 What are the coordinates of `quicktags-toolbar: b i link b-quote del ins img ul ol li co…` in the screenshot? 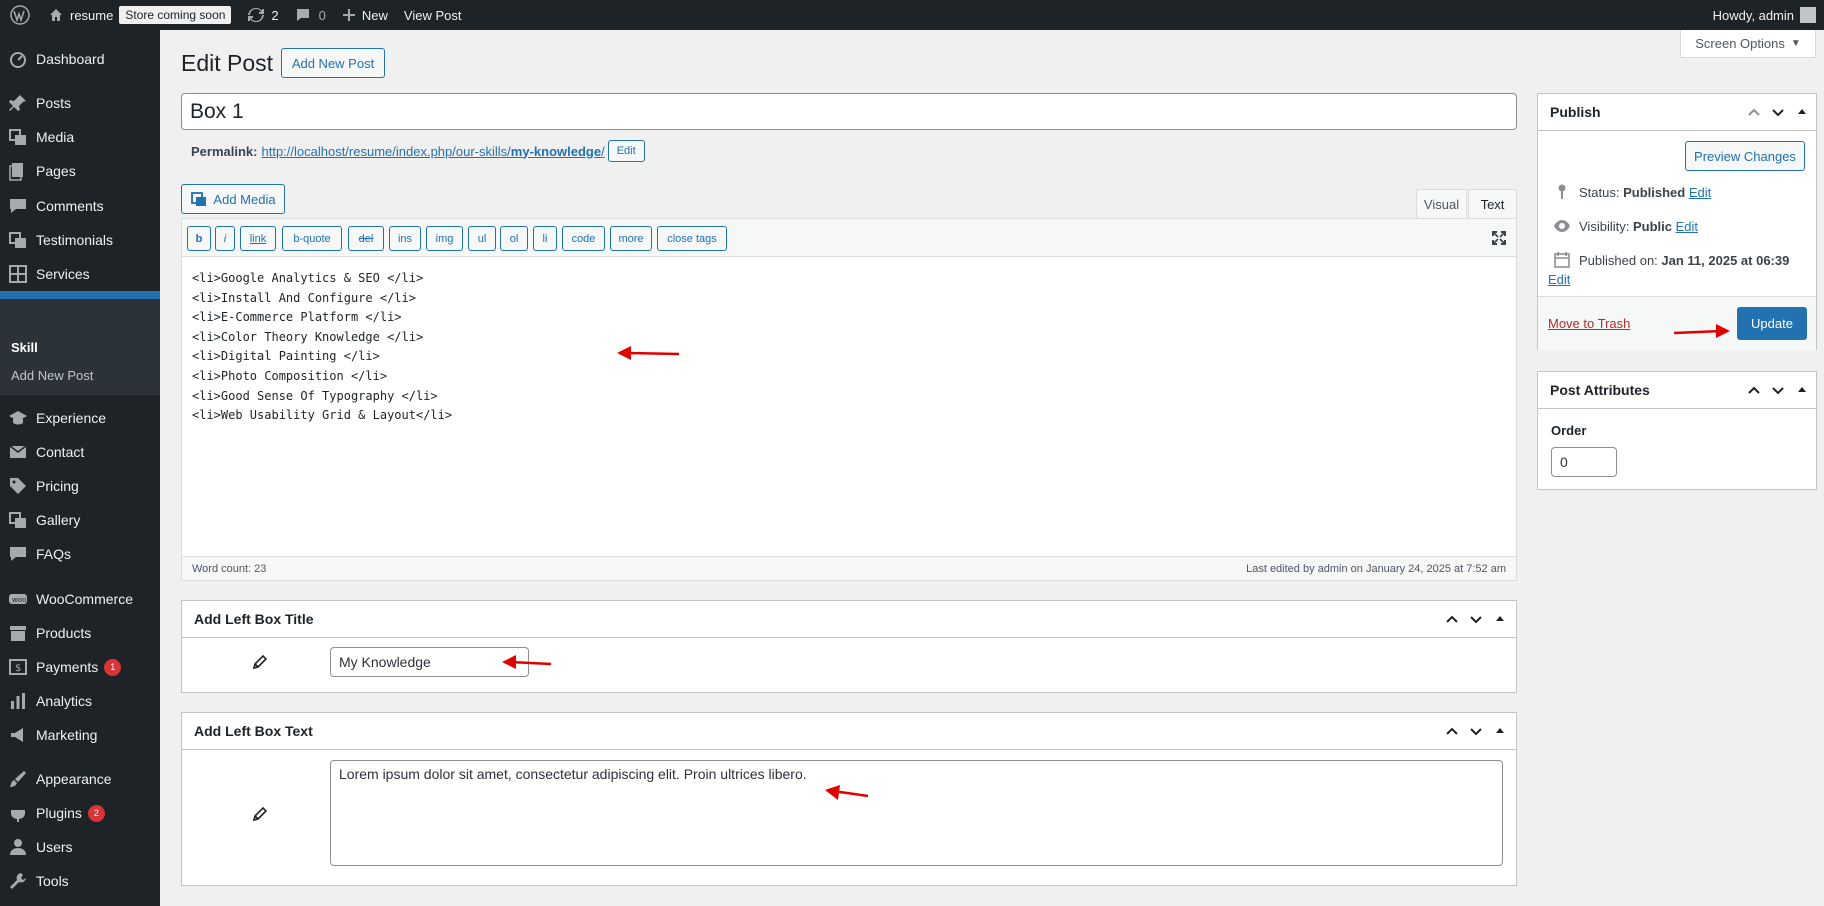 It's located at (849, 238).